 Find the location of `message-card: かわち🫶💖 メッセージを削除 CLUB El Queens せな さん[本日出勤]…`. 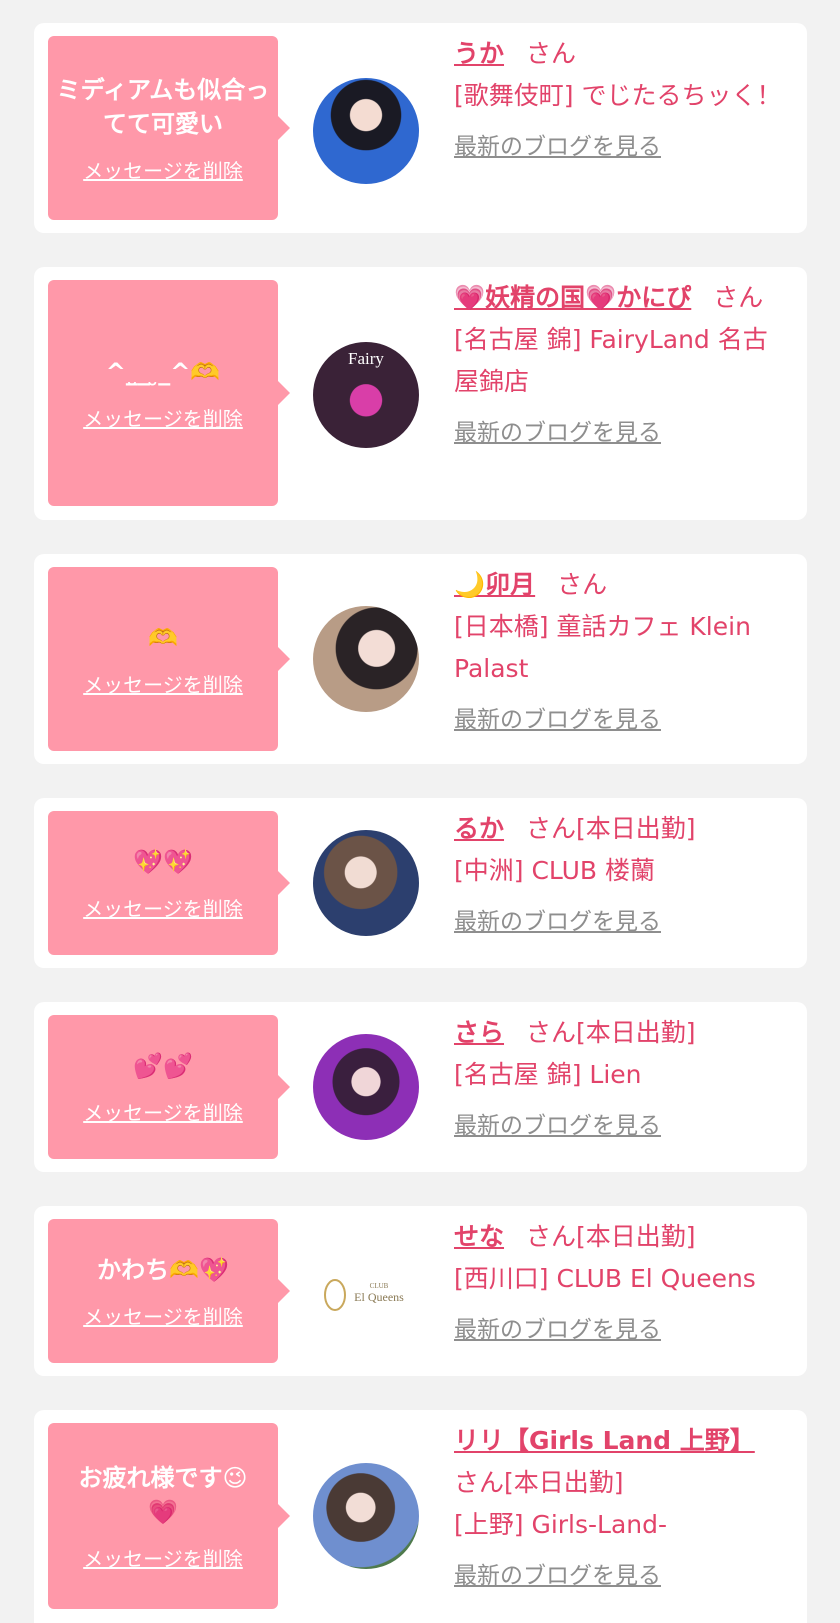

message-card: かわち🫶💖 メッセージを削除 CLUB El Queens せな さん[本日出勤]… is located at coordinates (420, 1291).